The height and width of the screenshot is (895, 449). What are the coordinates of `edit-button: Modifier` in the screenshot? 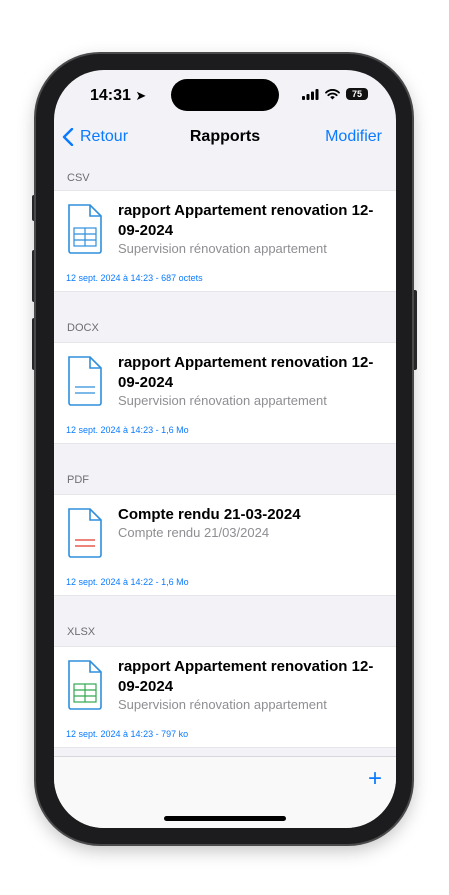 It's located at (353, 137).